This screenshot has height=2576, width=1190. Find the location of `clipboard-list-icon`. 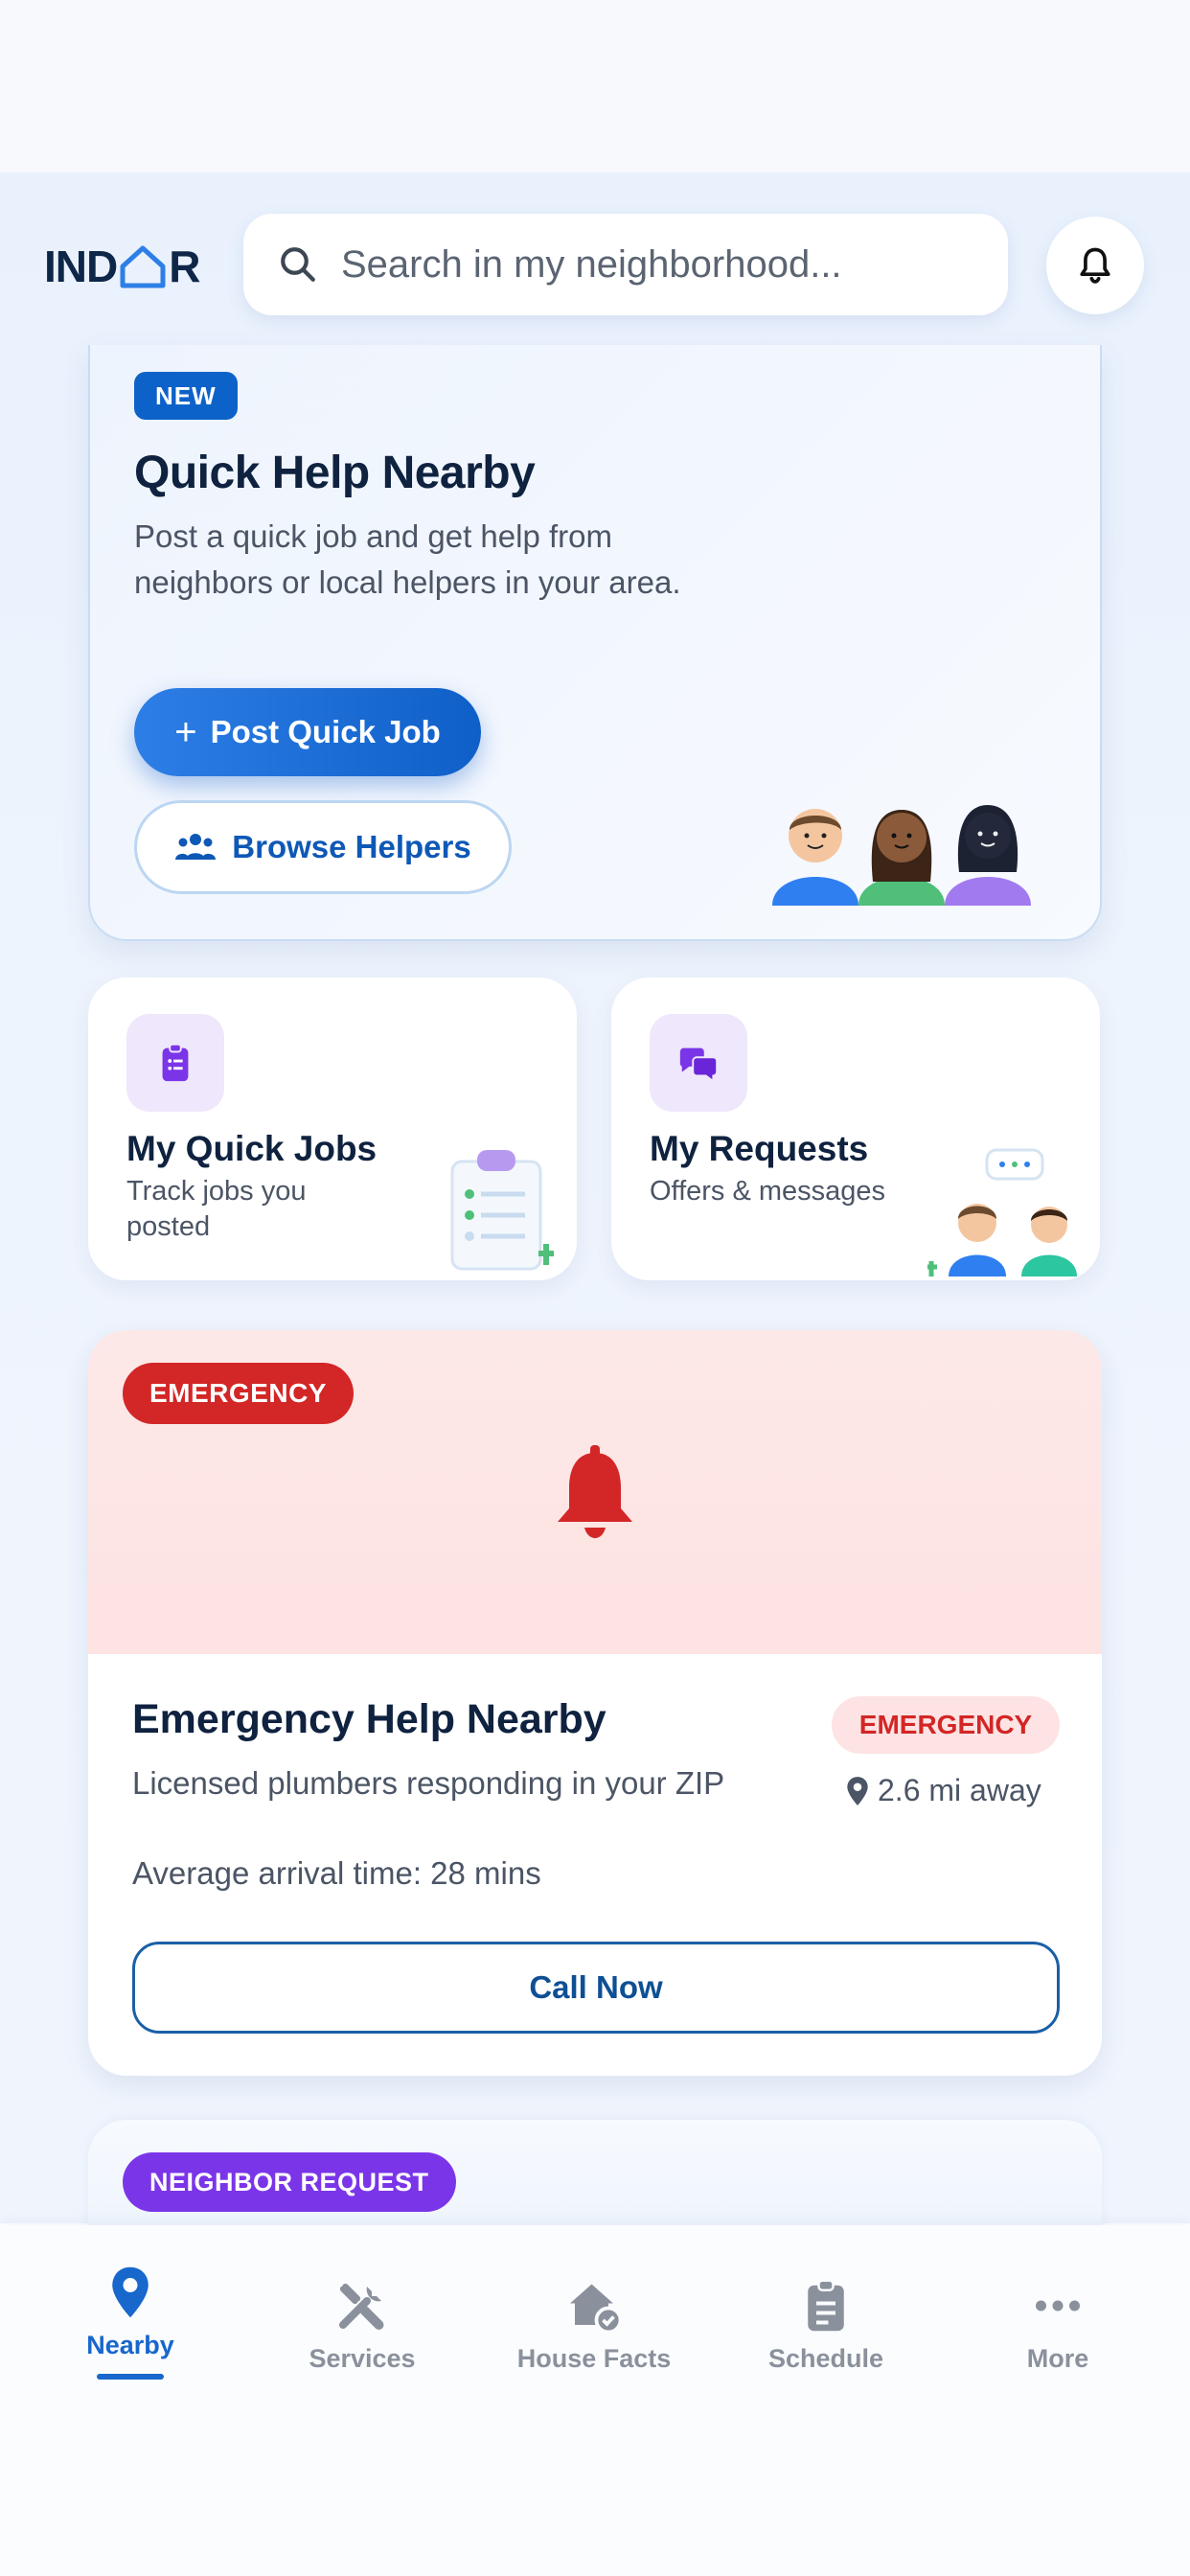

clipboard-list-icon is located at coordinates (175, 1063).